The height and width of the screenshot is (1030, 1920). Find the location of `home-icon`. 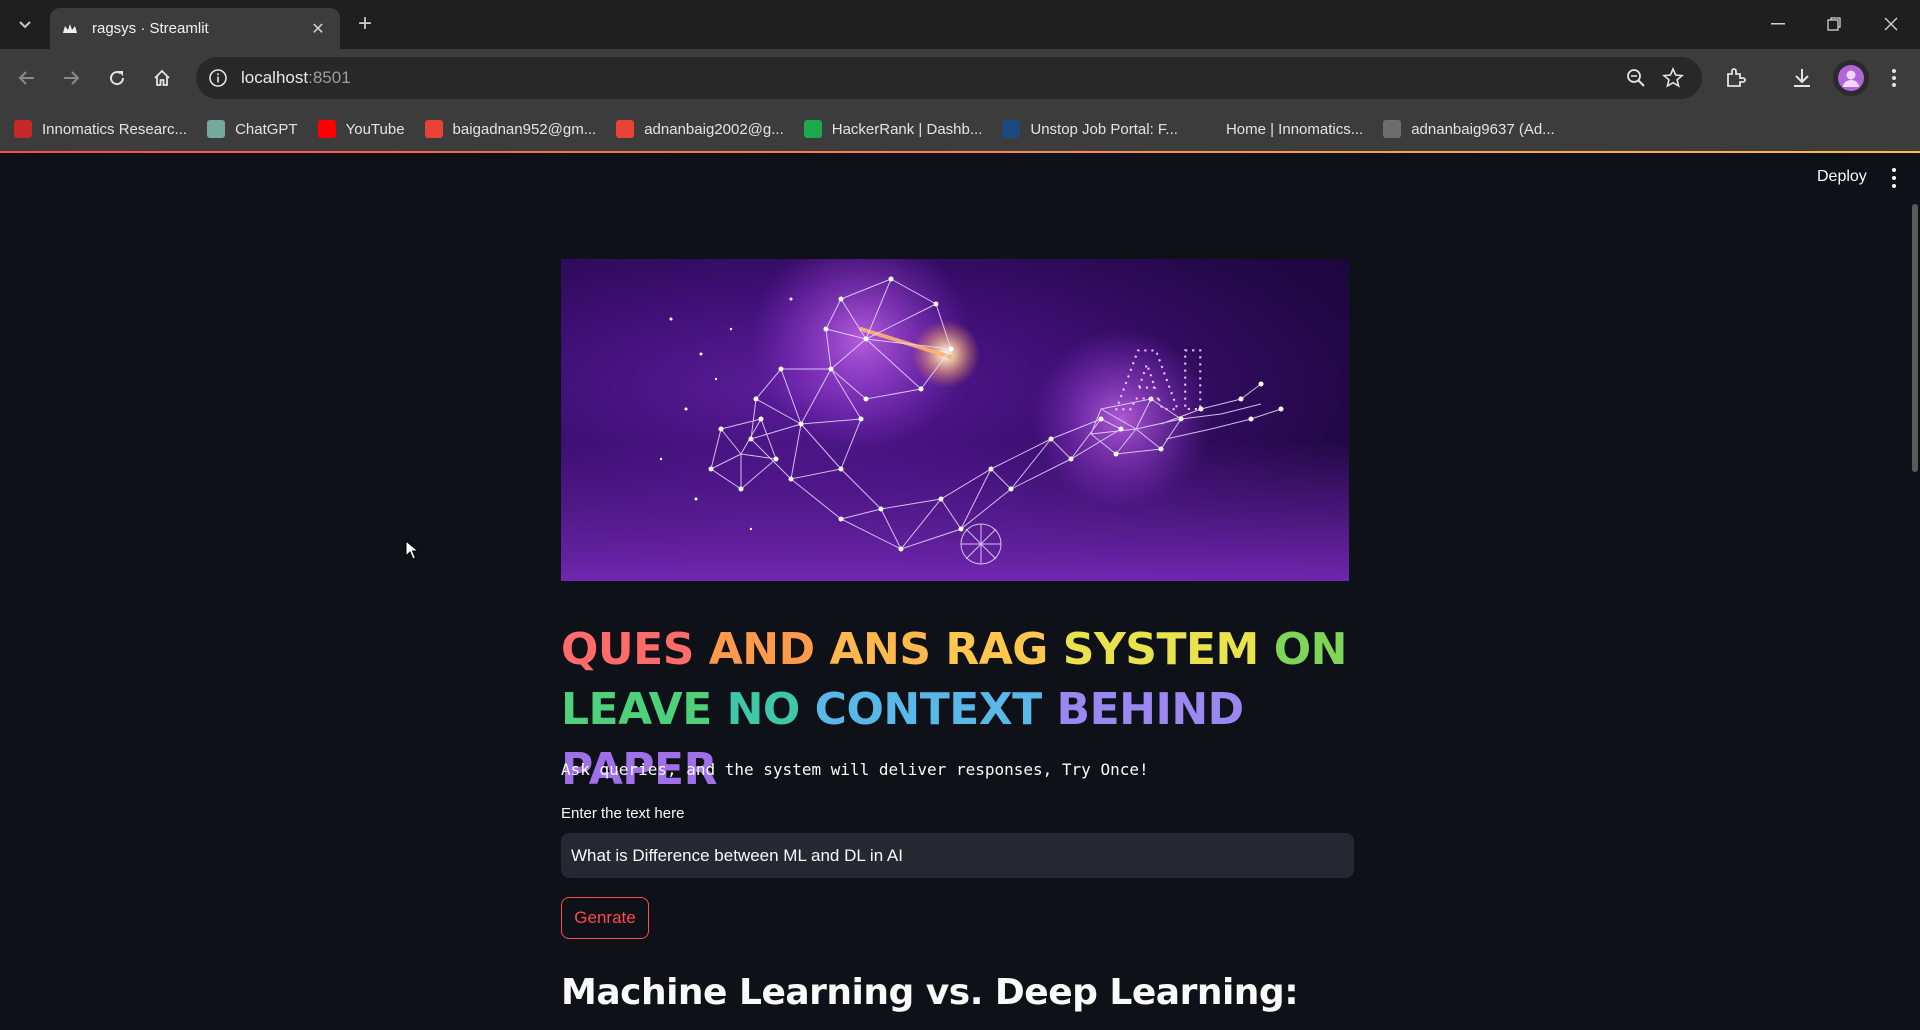

home-icon is located at coordinates (162, 77).